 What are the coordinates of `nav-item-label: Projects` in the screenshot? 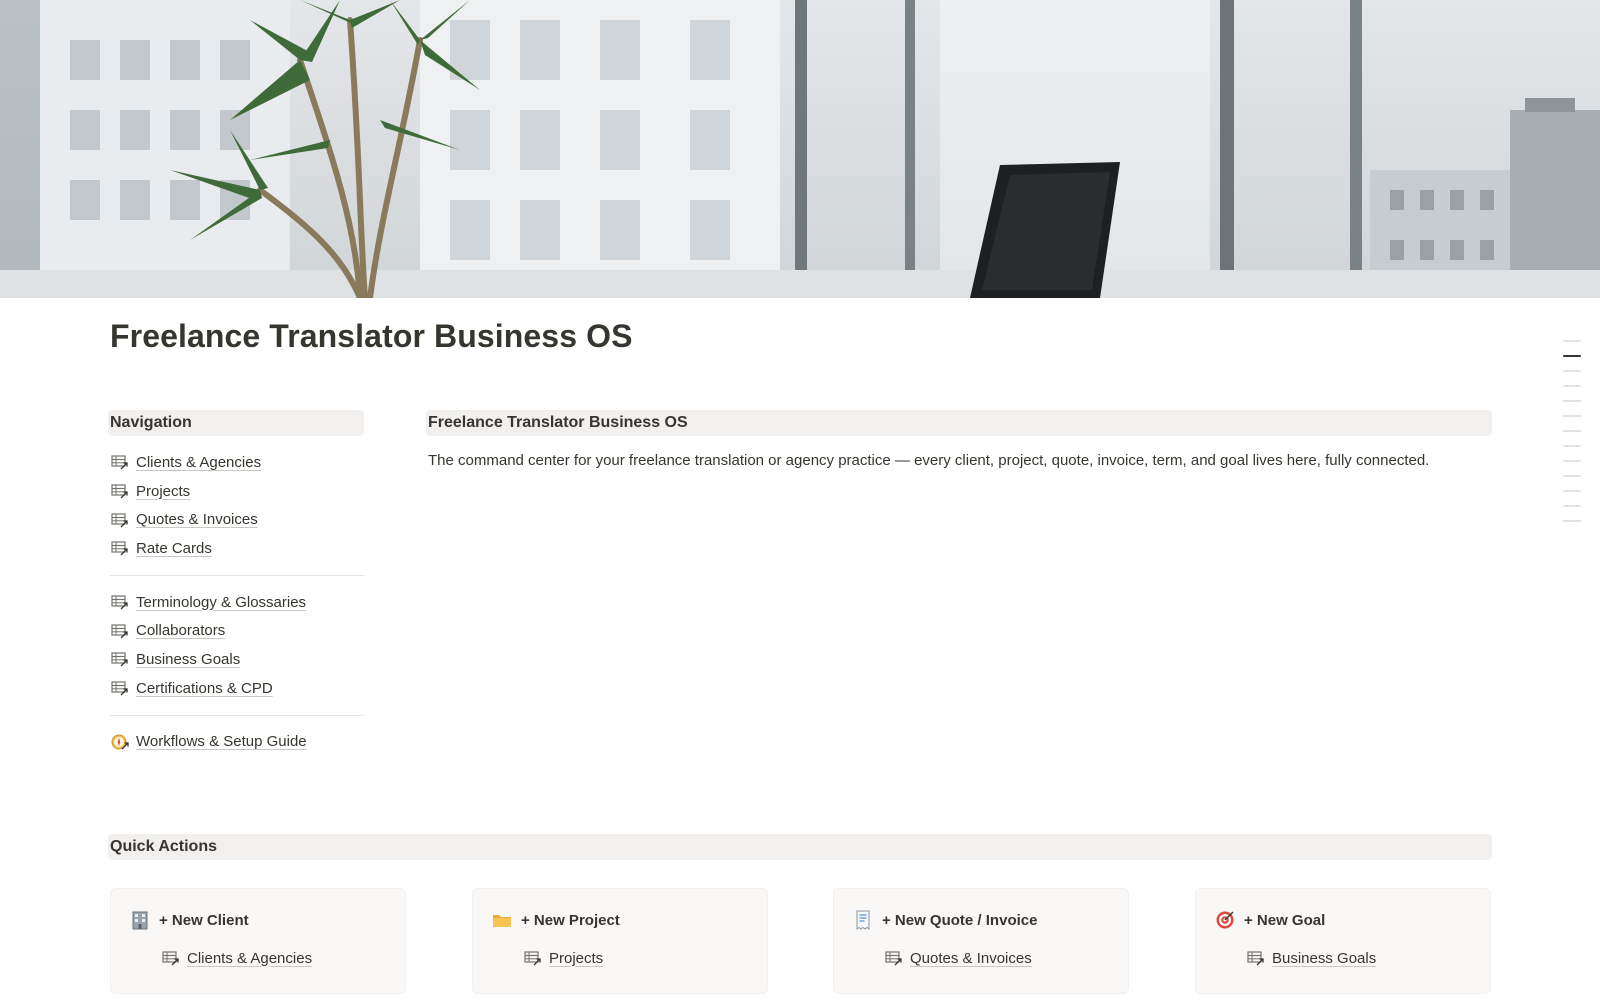 It's located at (163, 491).